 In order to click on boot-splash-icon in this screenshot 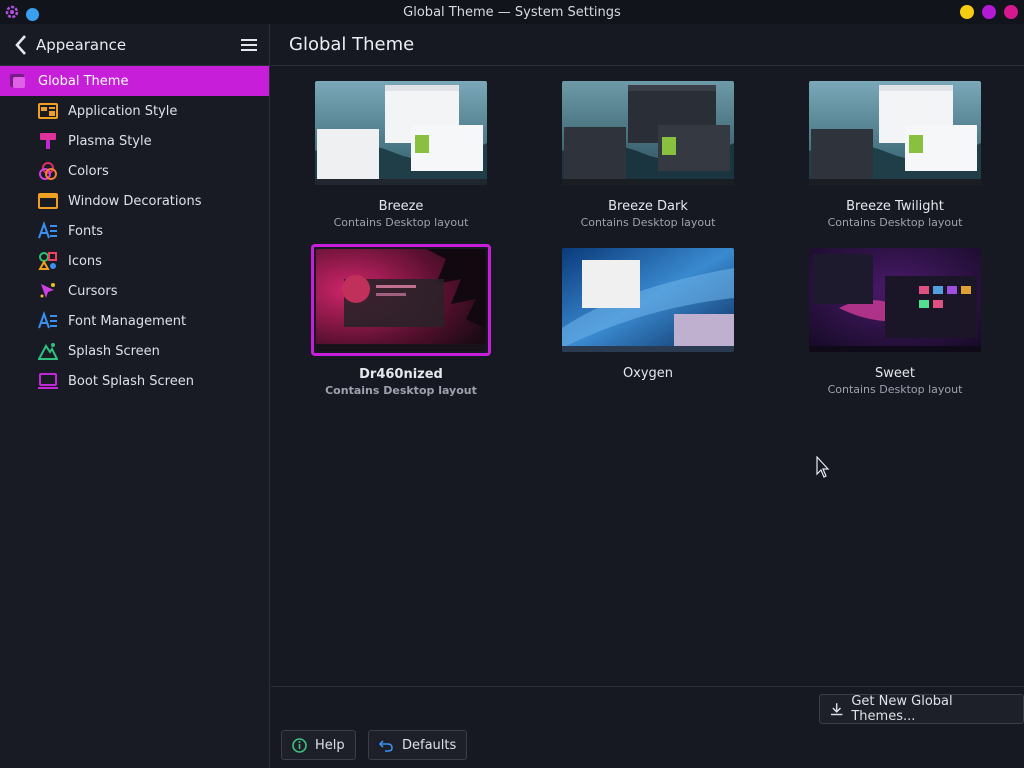, I will do `click(48, 381)`.